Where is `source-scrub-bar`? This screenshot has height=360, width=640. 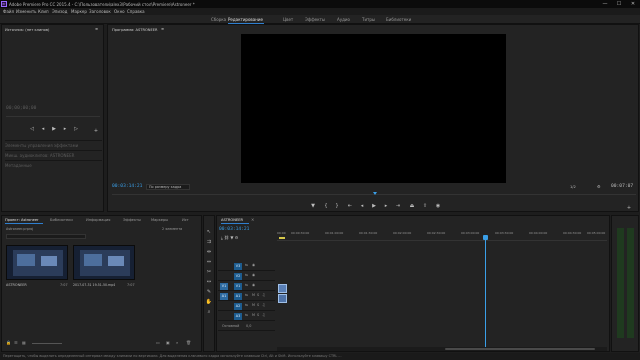
source-scrub-bar is located at coordinates (53, 116).